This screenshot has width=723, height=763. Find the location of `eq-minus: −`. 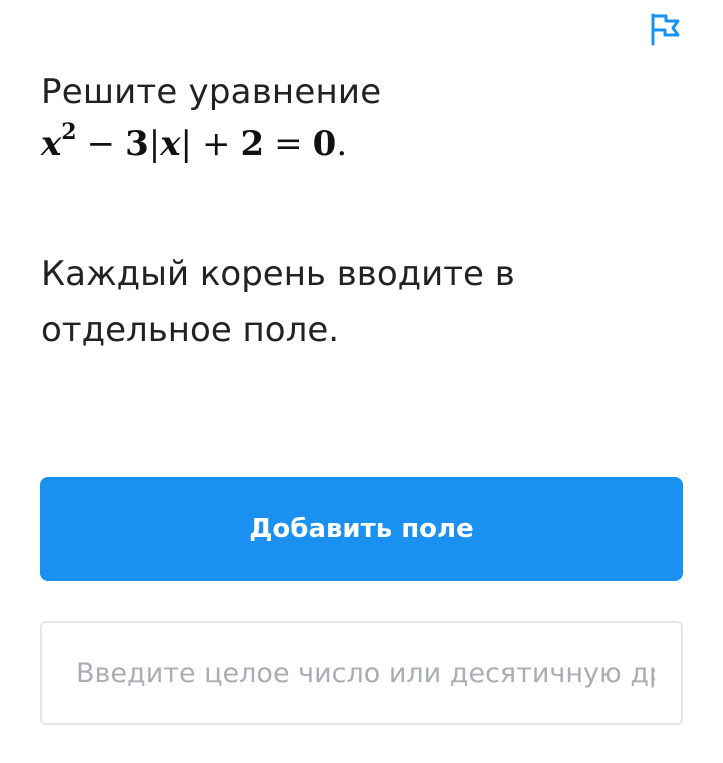

eq-minus: − is located at coordinates (101, 144).